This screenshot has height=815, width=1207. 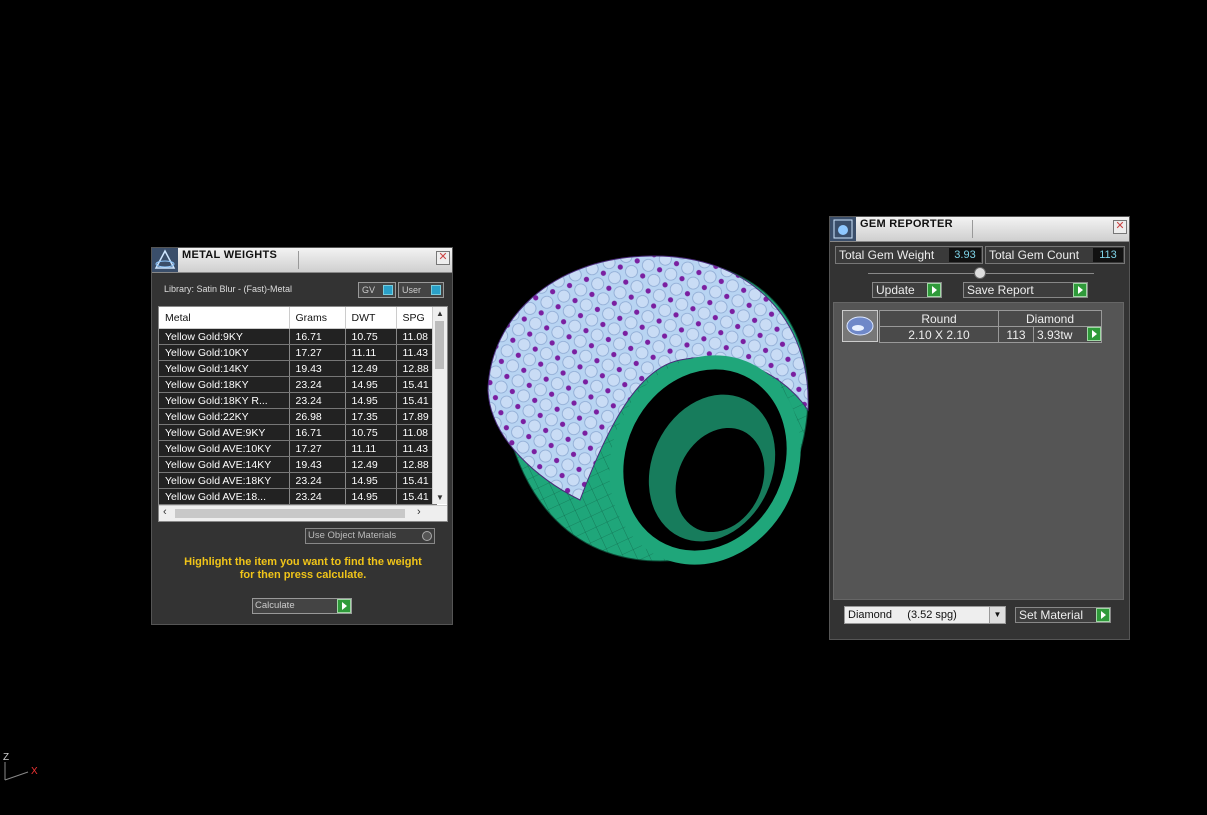 I want to click on metal-weights-titlebar: METAL WEIGHTS ✕, so click(x=302, y=260).